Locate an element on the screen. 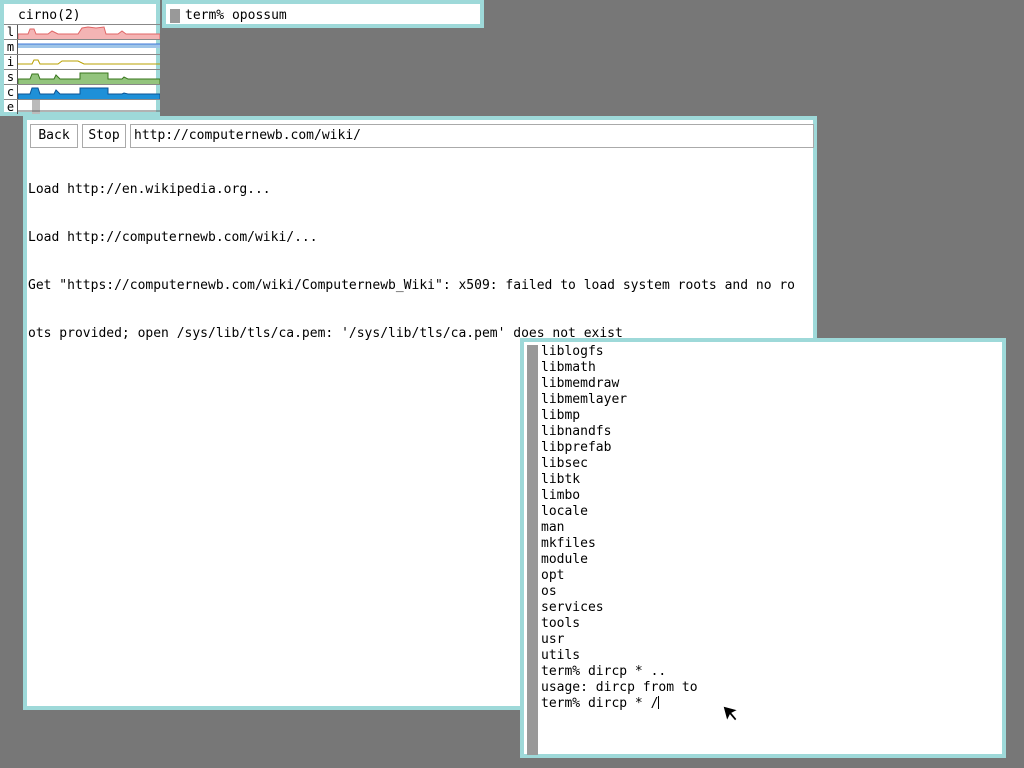 The width and height of the screenshot is (1024, 768). terminal-line: liblogfs is located at coordinates (572, 351).